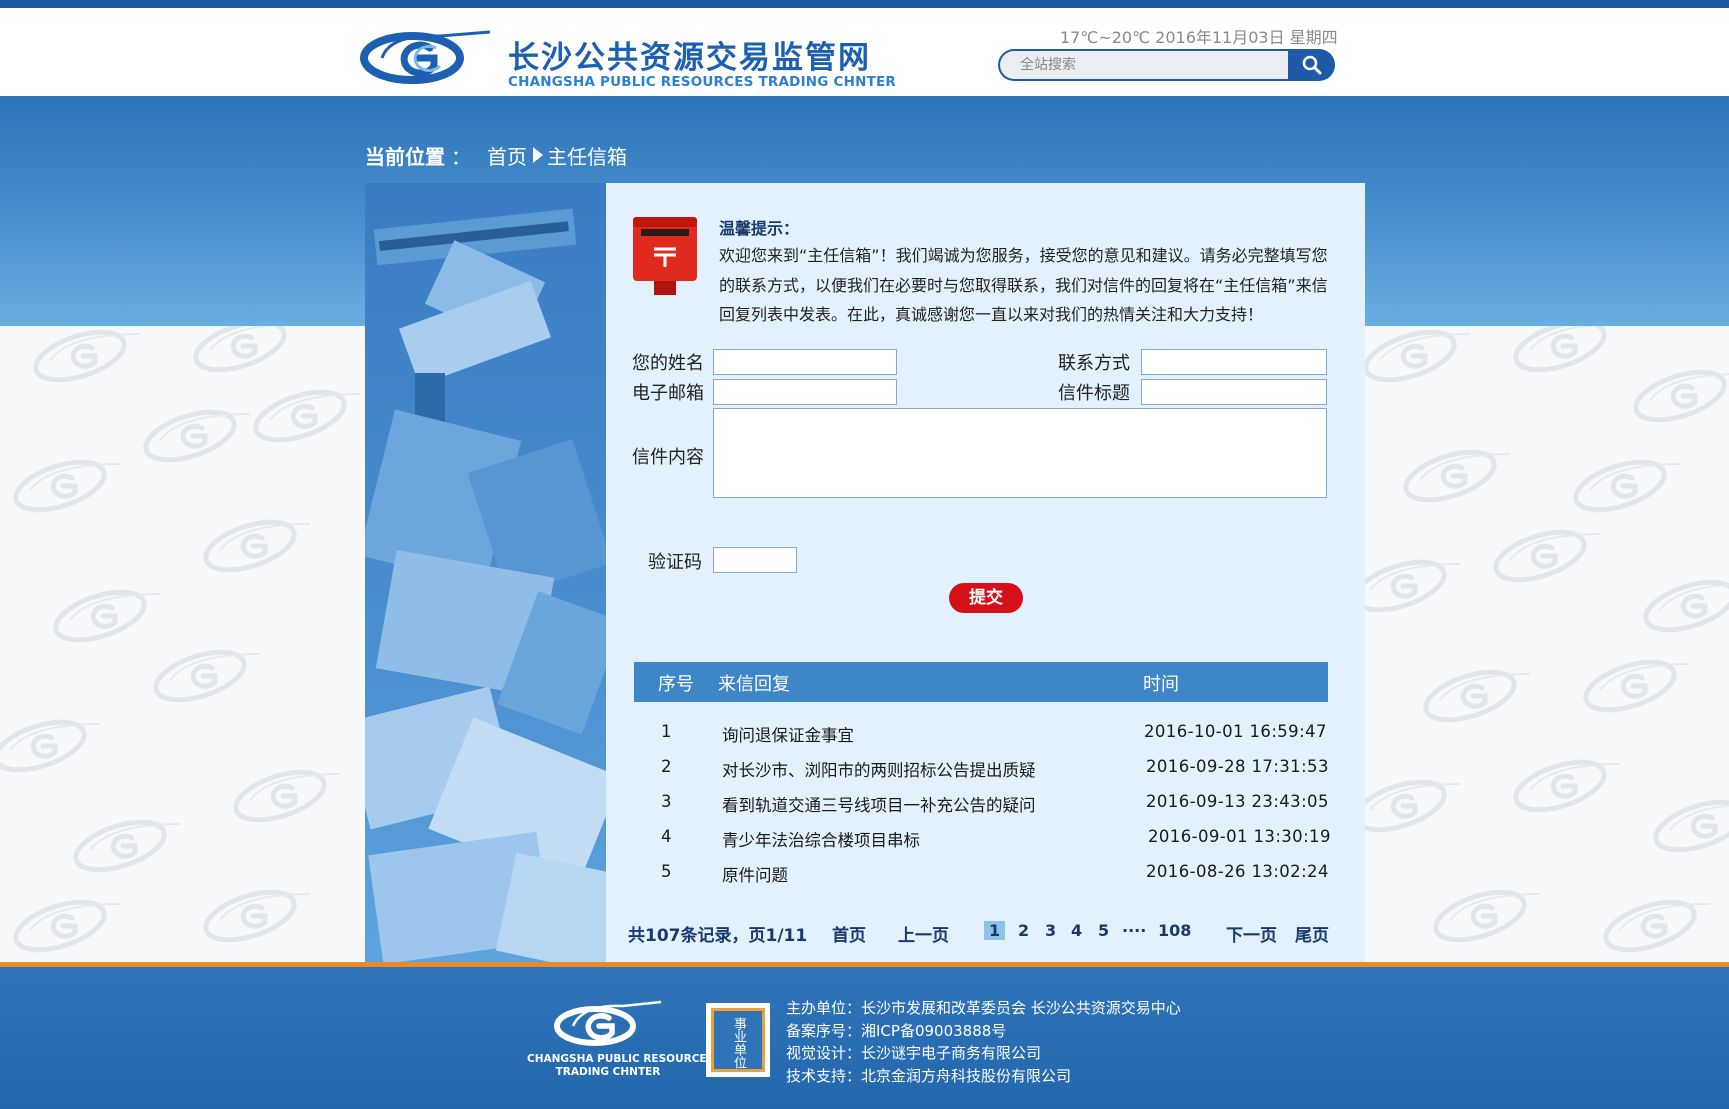  I want to click on pager-page-5: 5, so click(1103, 930).